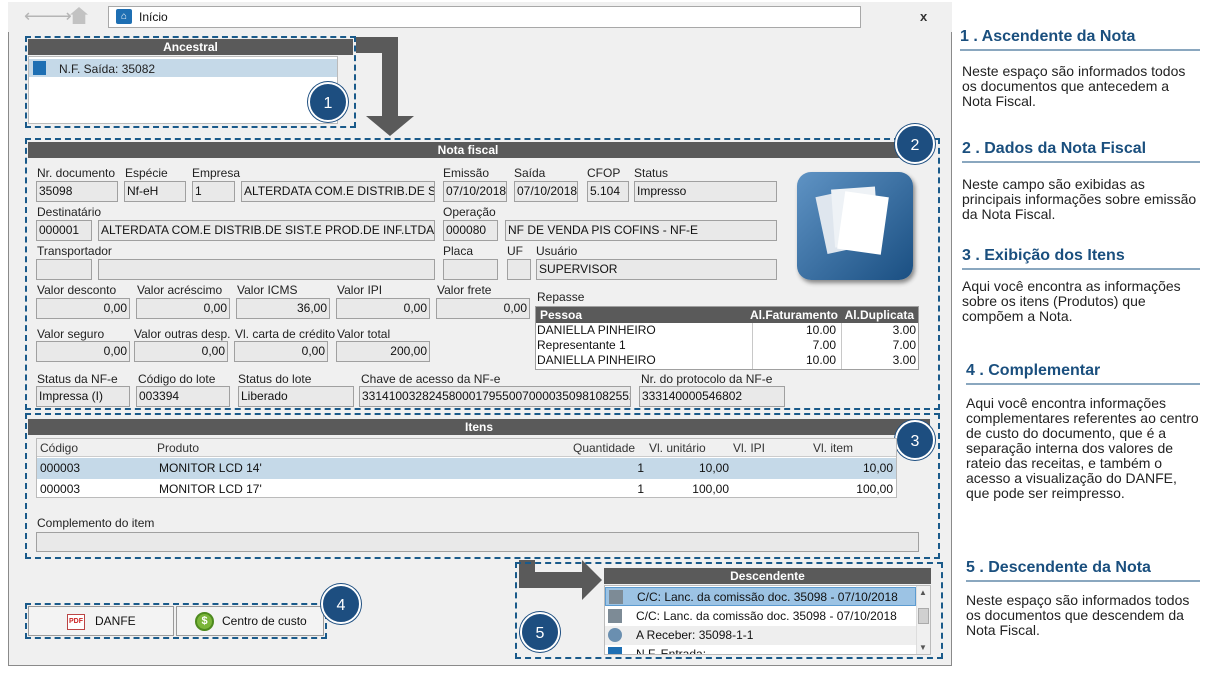  What do you see at coordinates (64, 269) in the screenshot?
I see `field-transportador-codigo` at bounding box center [64, 269].